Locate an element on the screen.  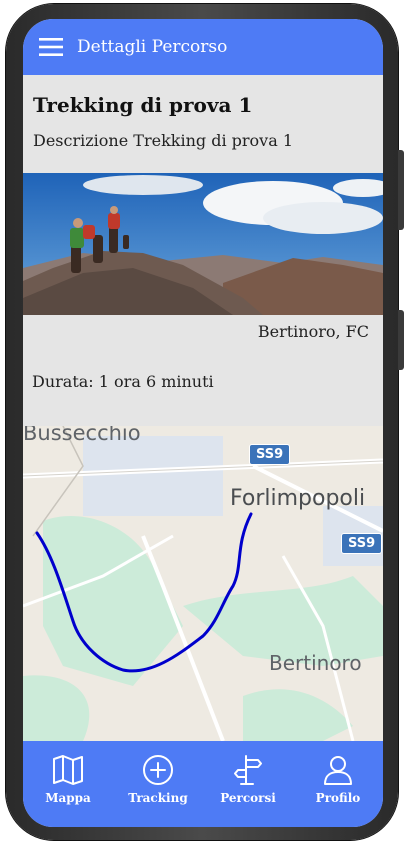
plus-circle-icon is located at coordinates (158, 770).